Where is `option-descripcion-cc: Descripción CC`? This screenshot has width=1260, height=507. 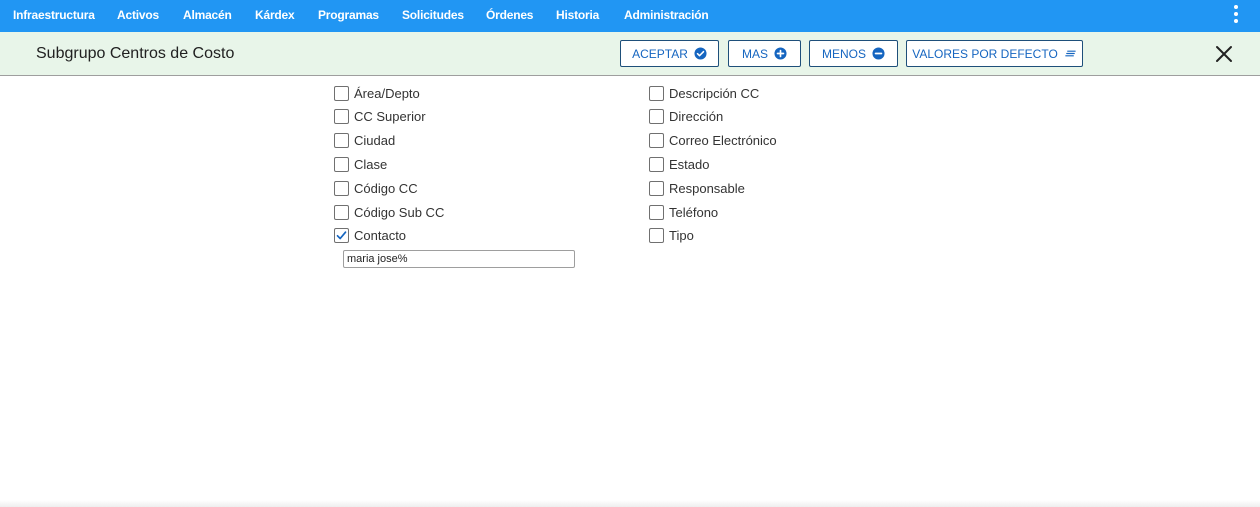
option-descripcion-cc: Descripción CC is located at coordinates (704, 93).